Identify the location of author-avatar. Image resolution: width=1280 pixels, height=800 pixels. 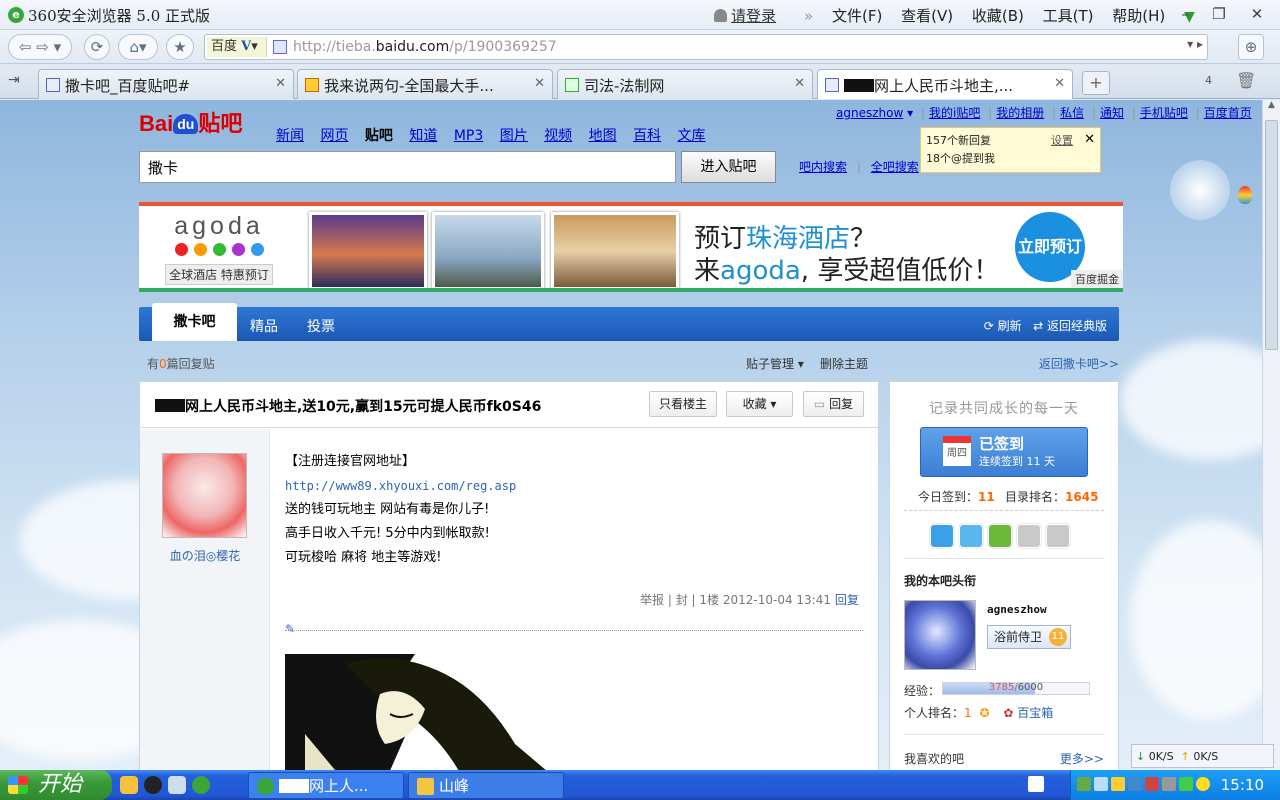
(204, 495).